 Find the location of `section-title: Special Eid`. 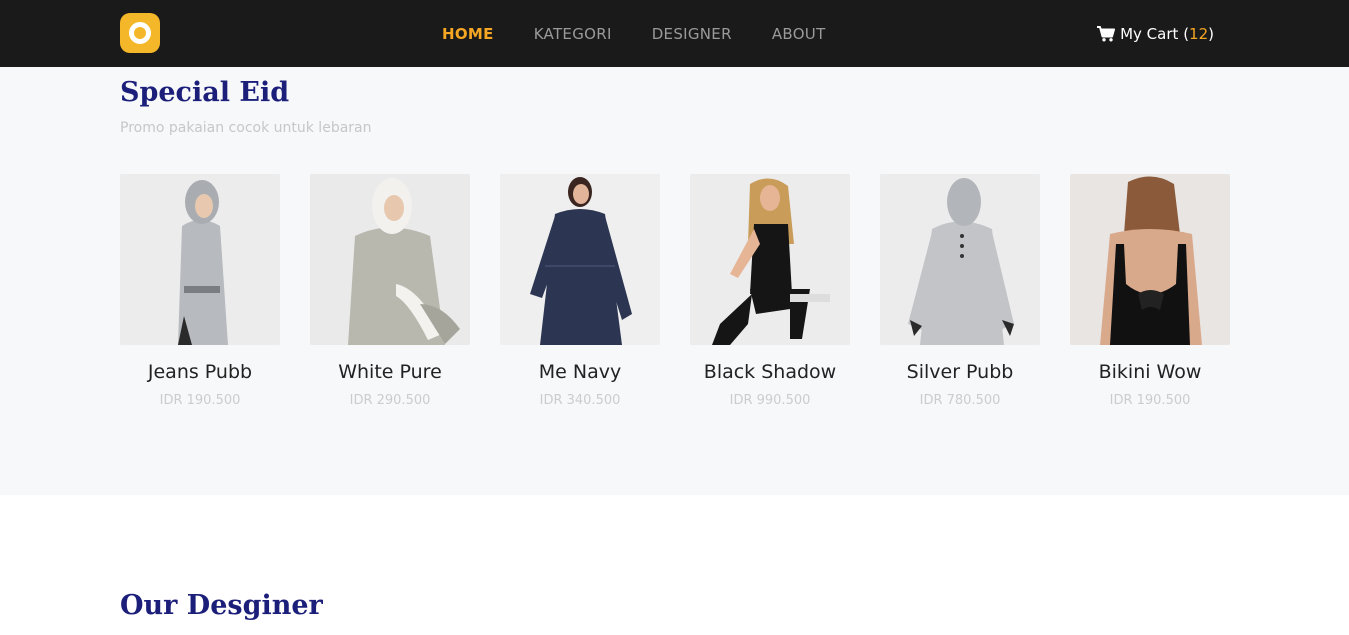

section-title: Special Eid is located at coordinates (205, 92).